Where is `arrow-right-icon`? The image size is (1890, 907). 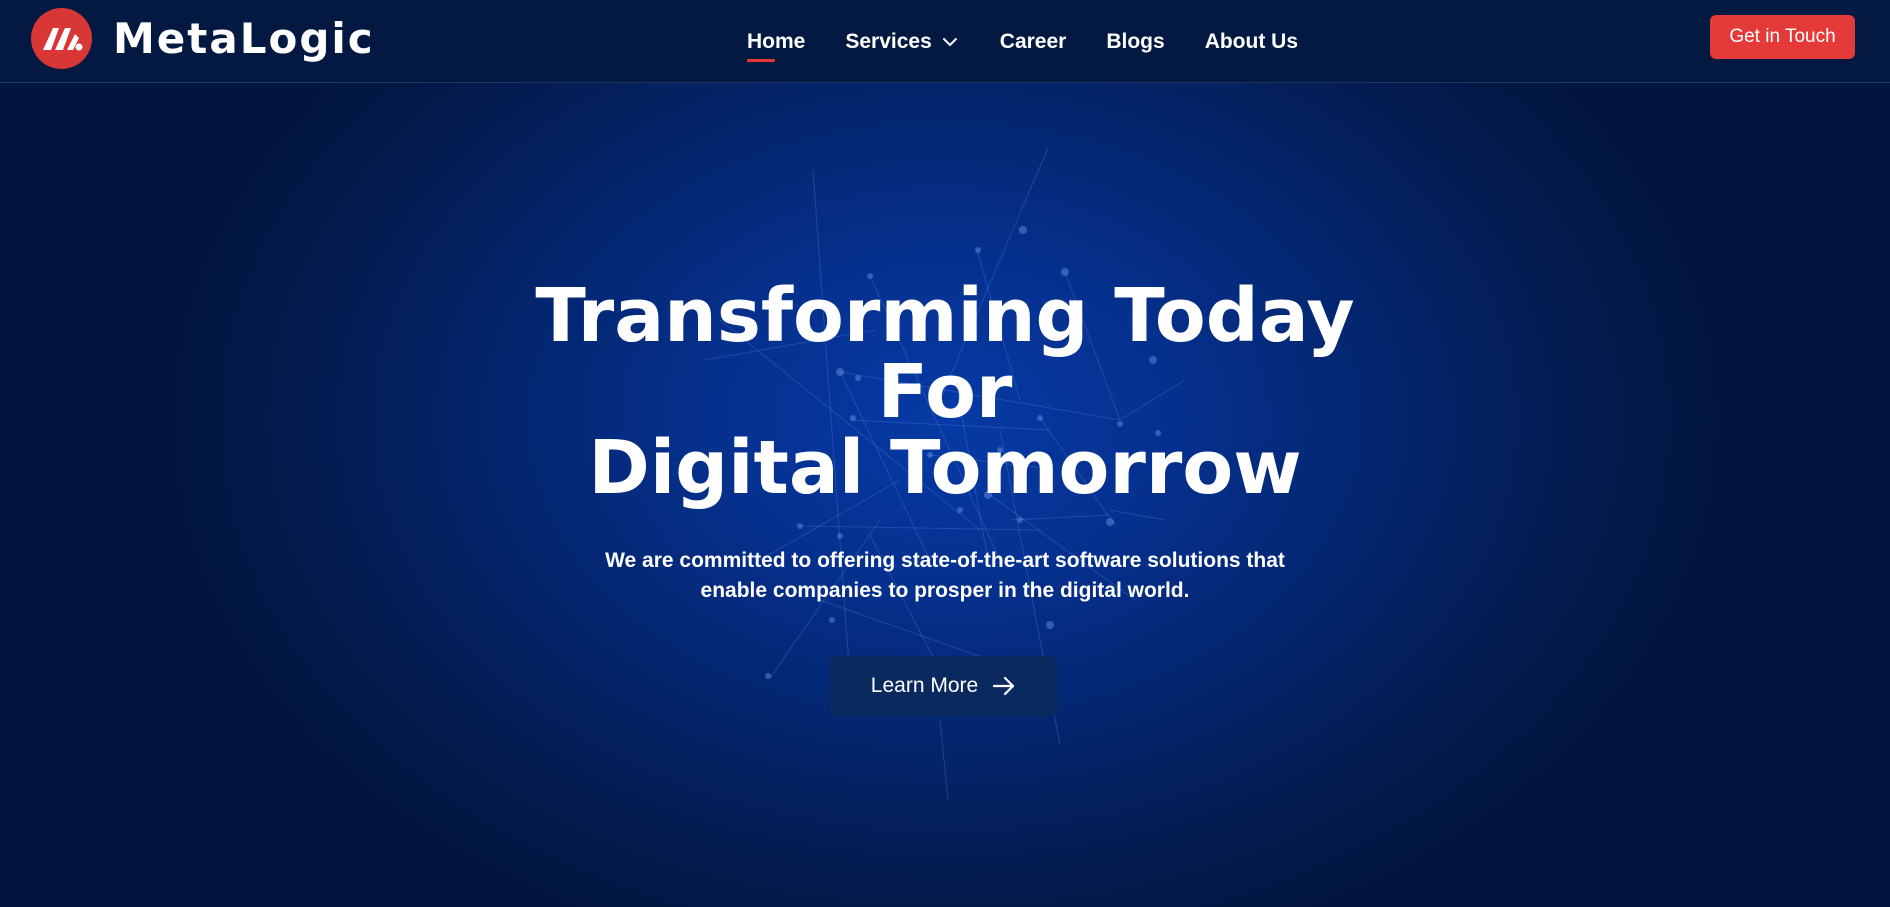
arrow-right-icon is located at coordinates (1004, 686).